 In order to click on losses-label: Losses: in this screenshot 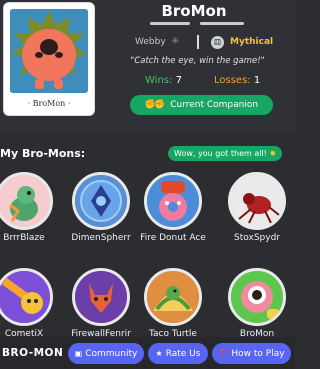, I will do `click(232, 80)`.